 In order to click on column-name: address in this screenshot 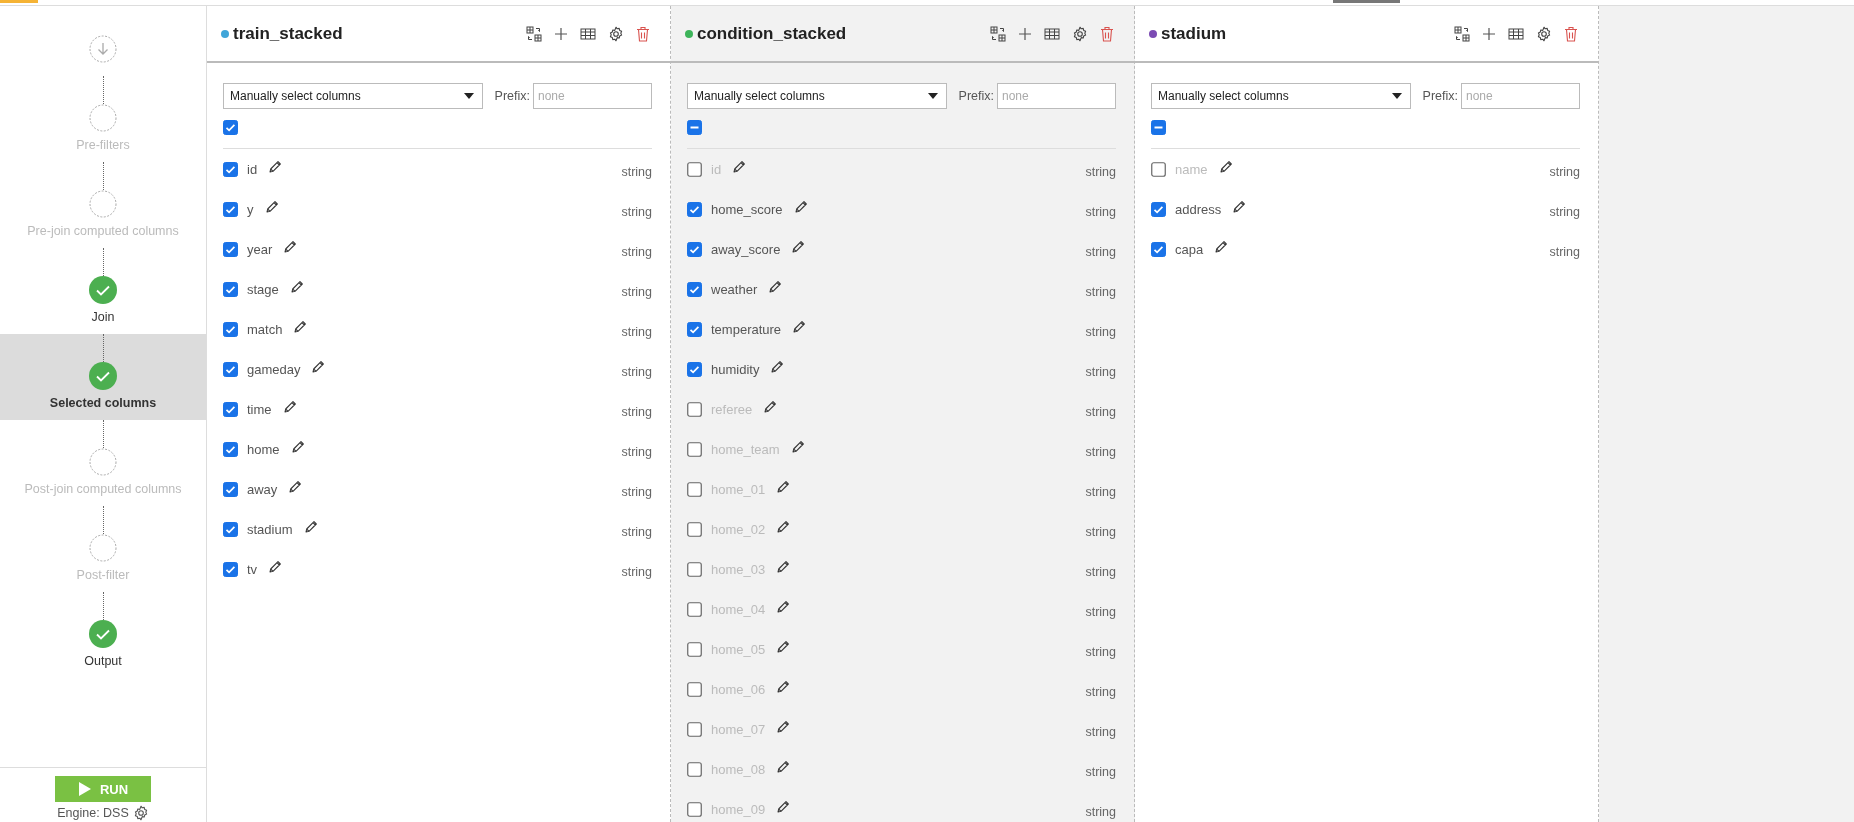, I will do `click(1198, 209)`.